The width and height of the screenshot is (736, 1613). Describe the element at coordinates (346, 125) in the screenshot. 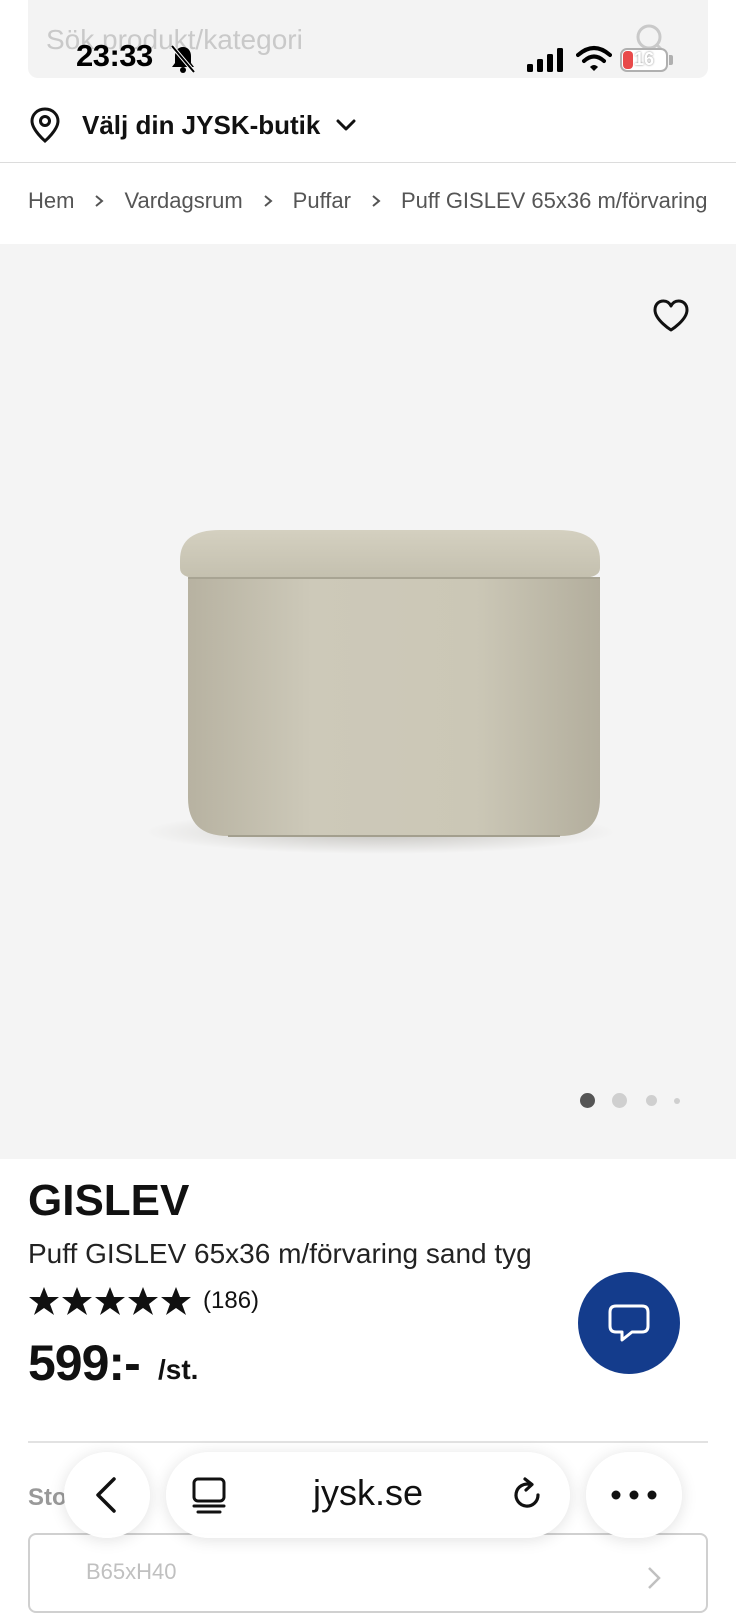

I see `chevron-down-icon` at that location.